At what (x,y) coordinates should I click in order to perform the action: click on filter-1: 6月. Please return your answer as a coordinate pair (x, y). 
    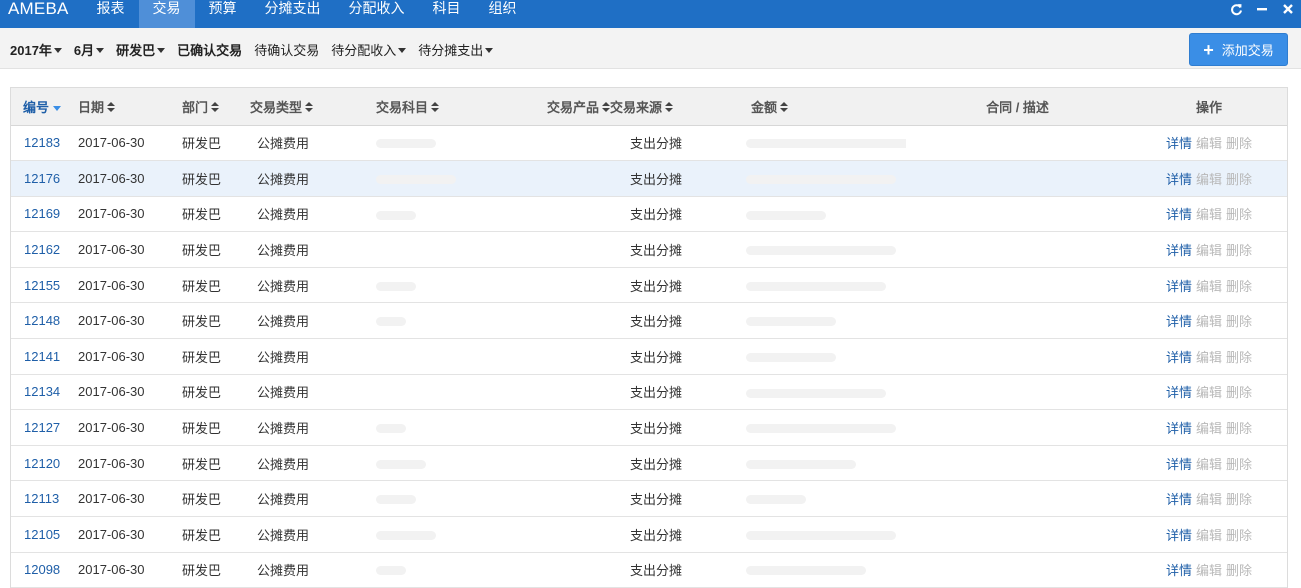
    Looking at the image, I should click on (89, 49).